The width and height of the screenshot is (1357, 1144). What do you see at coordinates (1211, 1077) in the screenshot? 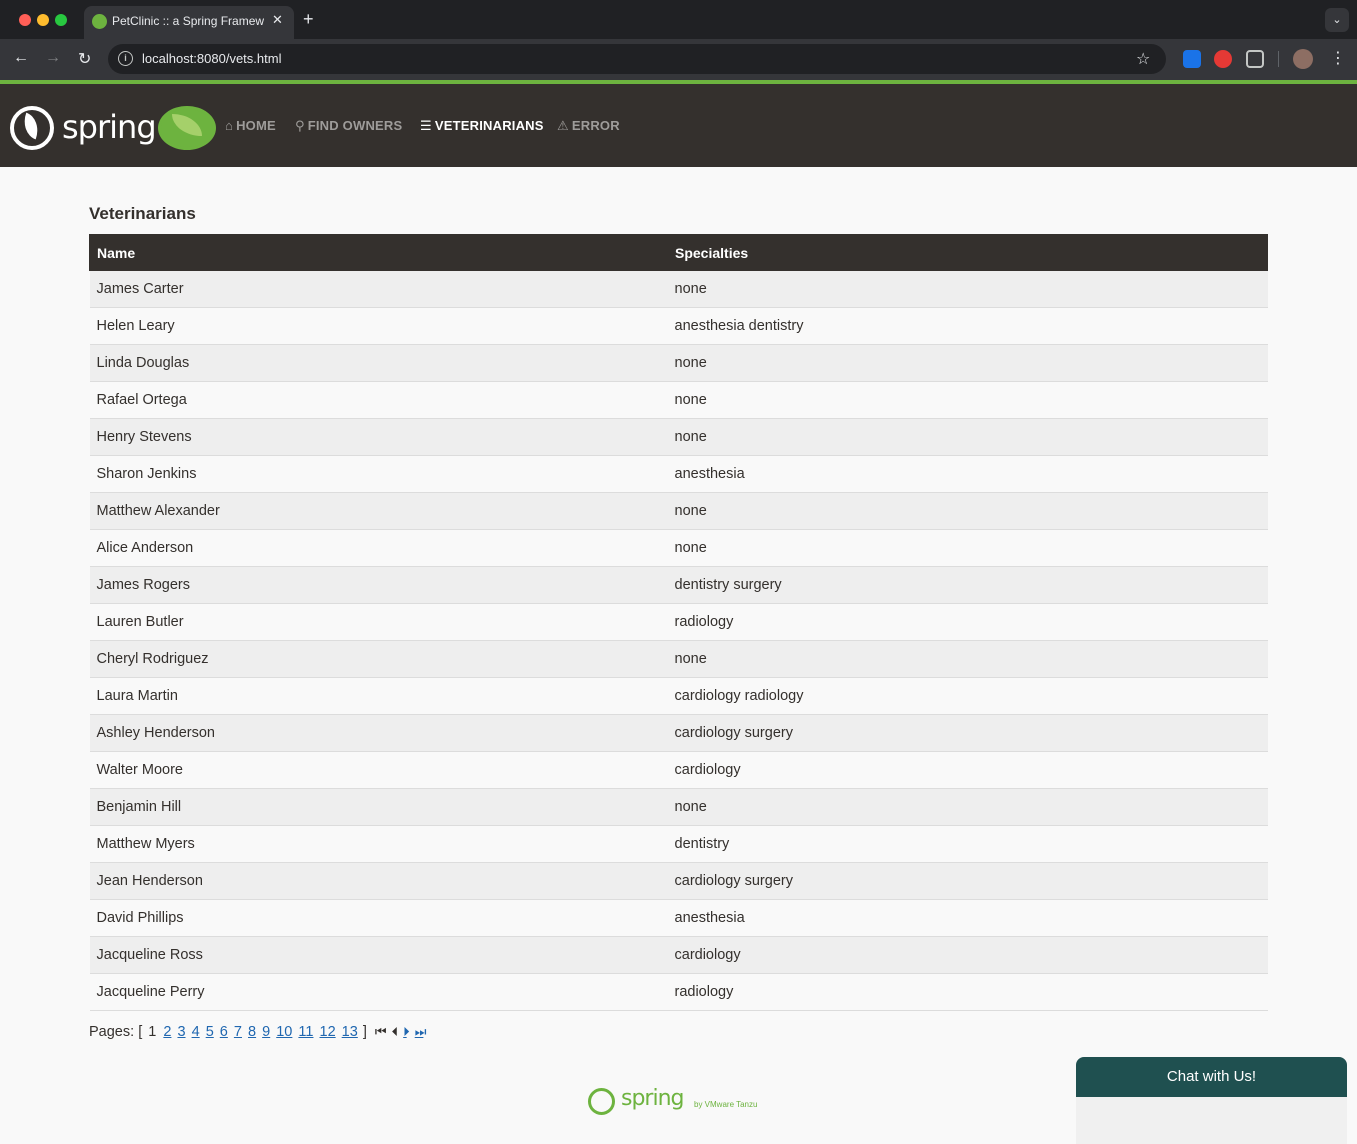
I see `chat-with-us-button: Chat with Us!` at bounding box center [1211, 1077].